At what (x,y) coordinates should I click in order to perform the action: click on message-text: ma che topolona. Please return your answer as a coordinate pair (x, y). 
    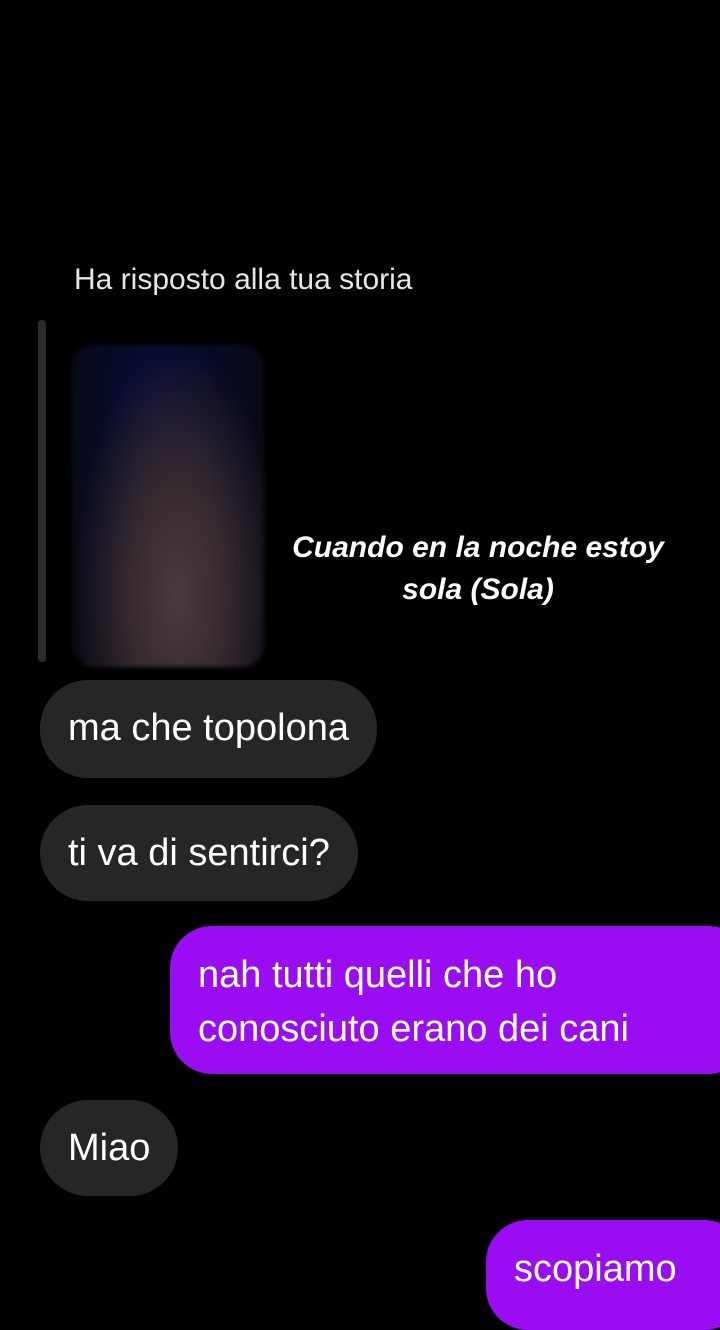
    Looking at the image, I should click on (208, 728).